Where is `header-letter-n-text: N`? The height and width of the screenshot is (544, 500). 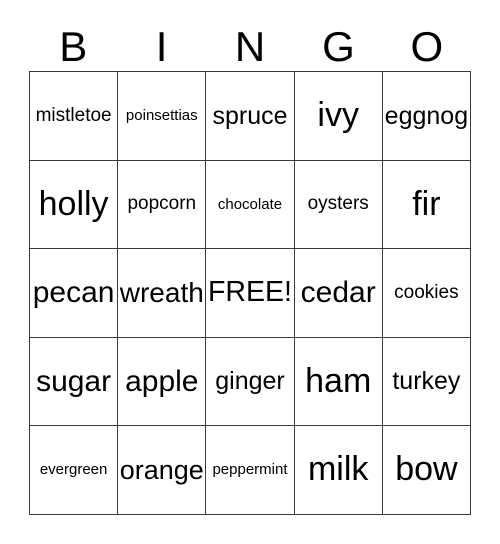 header-letter-n-text: N is located at coordinates (250, 46).